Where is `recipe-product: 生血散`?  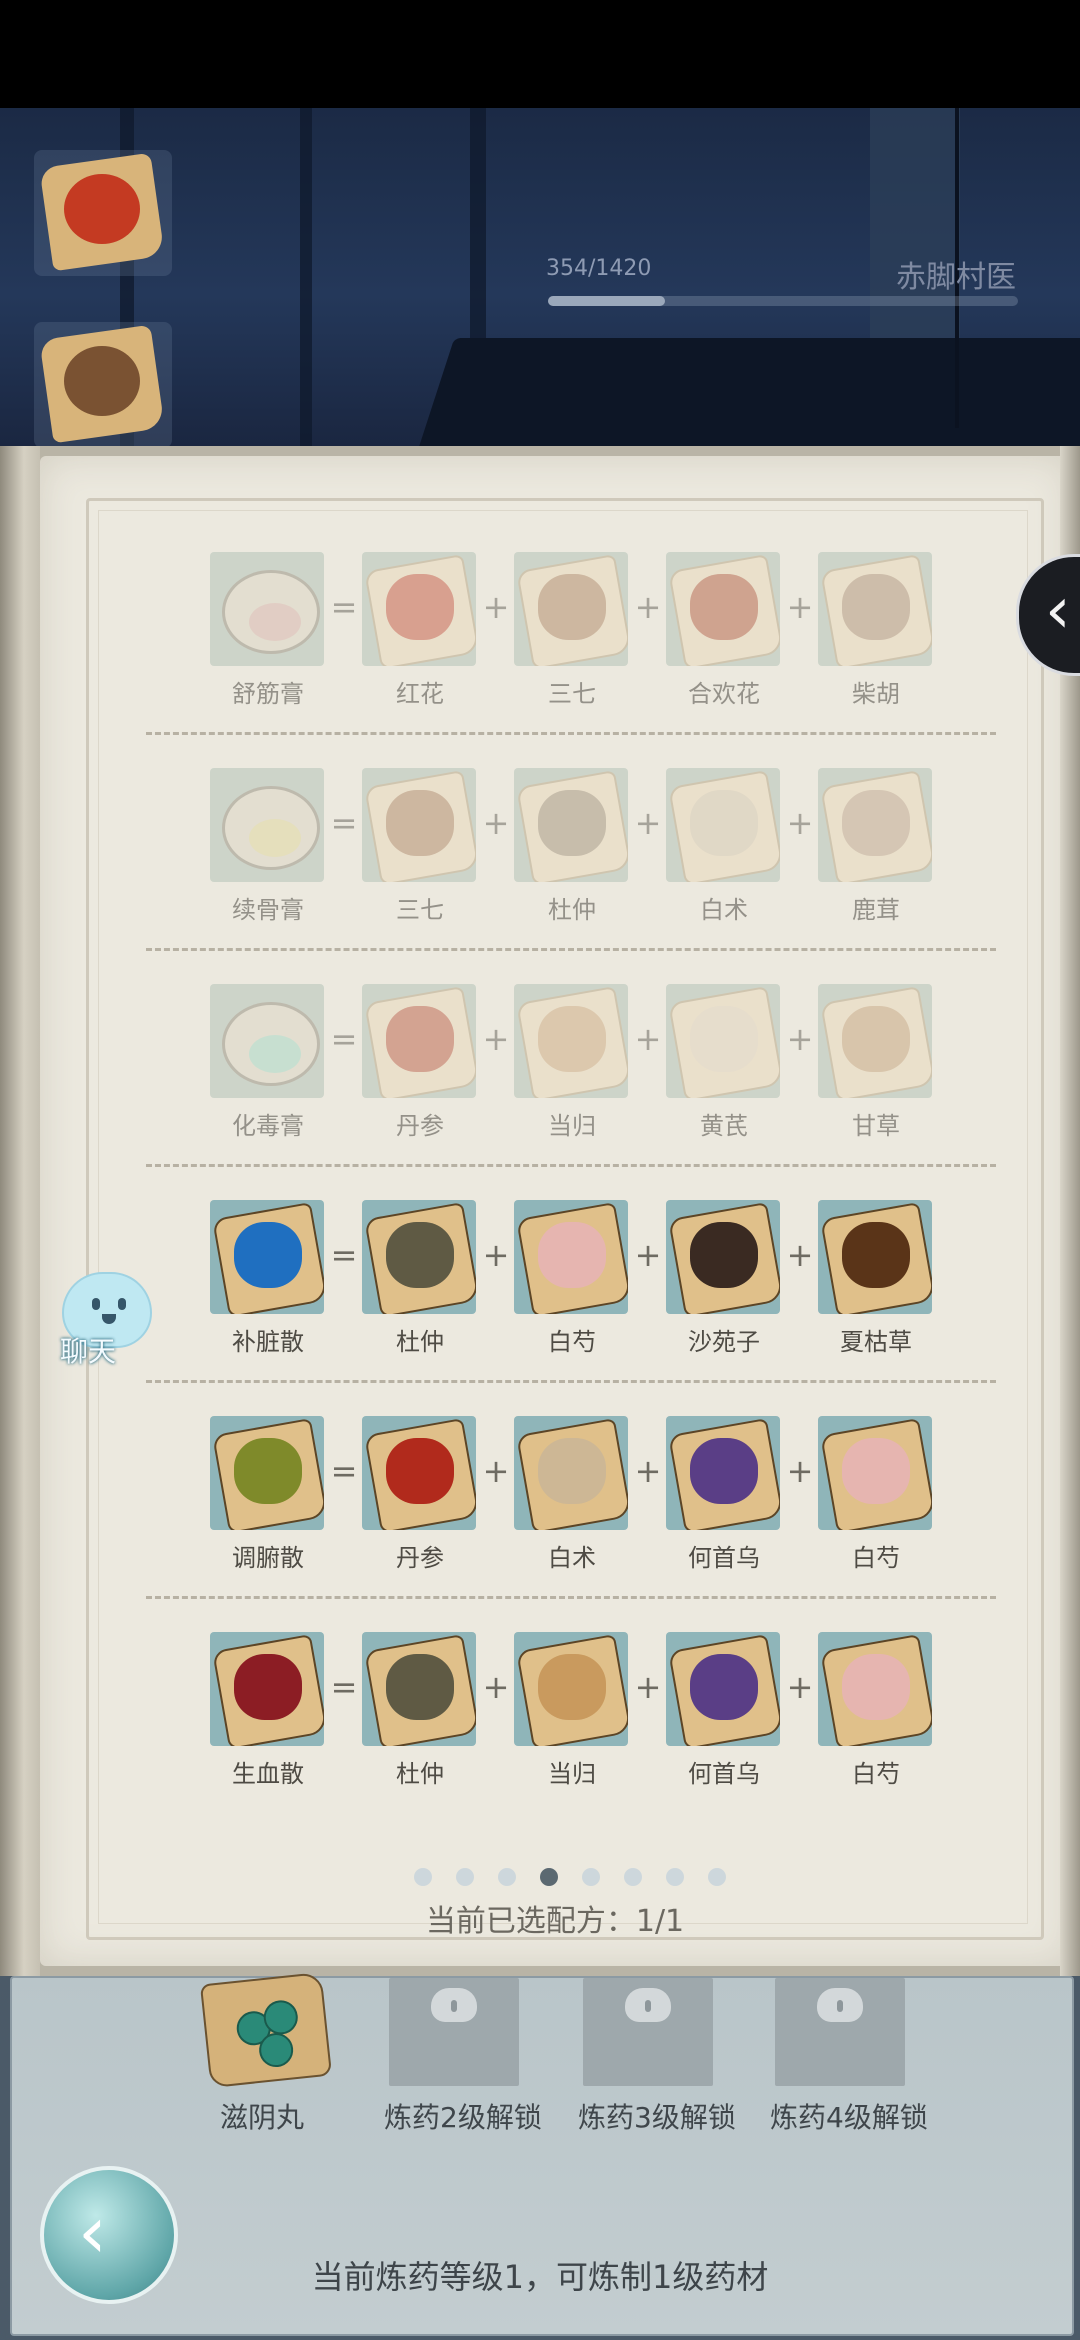
recipe-product: 生血散 is located at coordinates (268, 1710).